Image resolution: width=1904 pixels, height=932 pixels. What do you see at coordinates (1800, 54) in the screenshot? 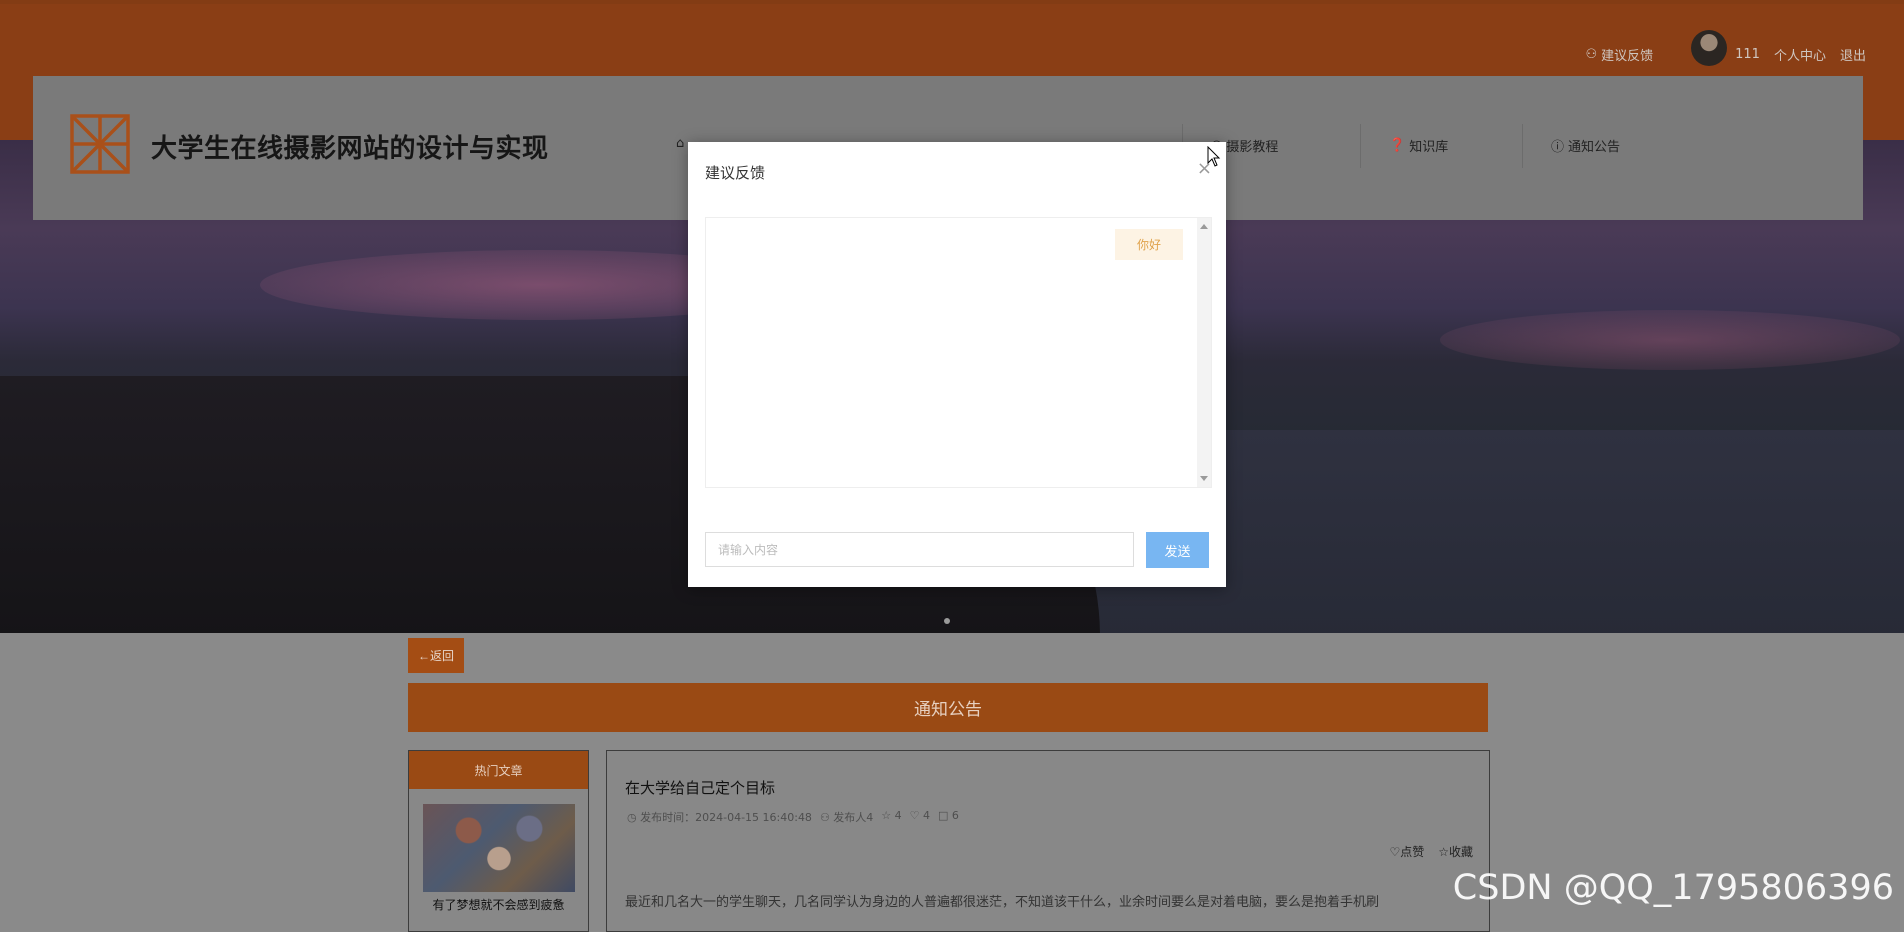
I see `personal-center-link: 个人中心` at bounding box center [1800, 54].